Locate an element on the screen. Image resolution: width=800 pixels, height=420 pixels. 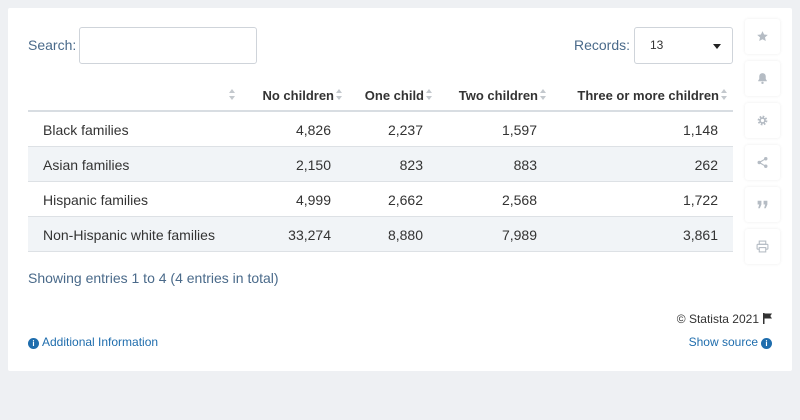
cell-two-children: 883 is located at coordinates (525, 165).